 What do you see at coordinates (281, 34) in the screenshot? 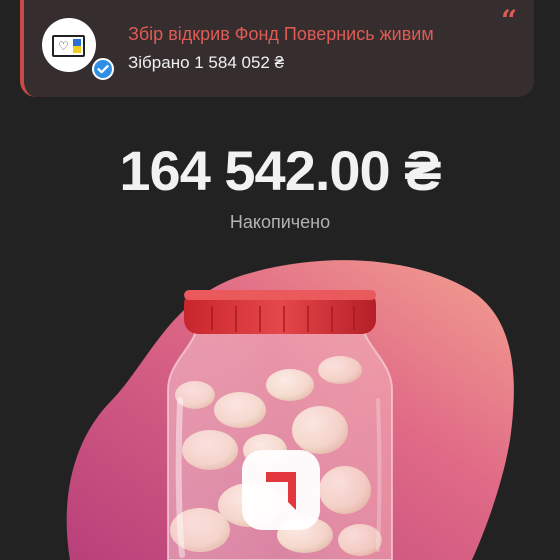
I see `notice-title: Збір відкрив Фонд Повернись живим` at bounding box center [281, 34].